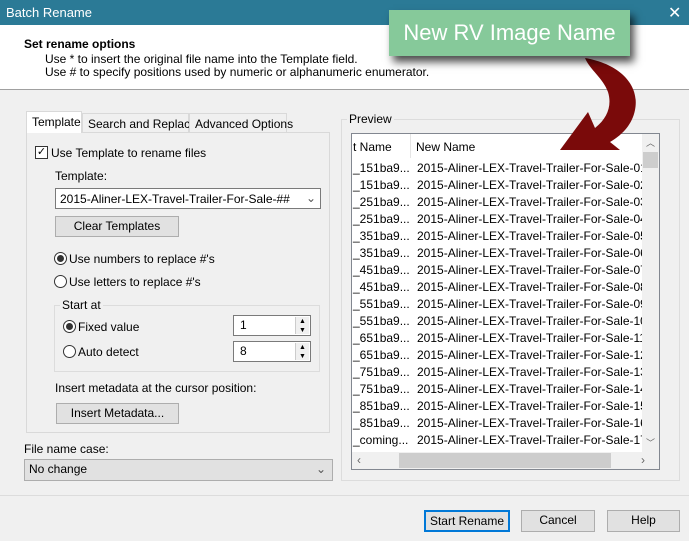  Describe the element at coordinates (272, 351) in the screenshot. I see `auto-detect-spinner: 8 ▲ ▼` at that location.